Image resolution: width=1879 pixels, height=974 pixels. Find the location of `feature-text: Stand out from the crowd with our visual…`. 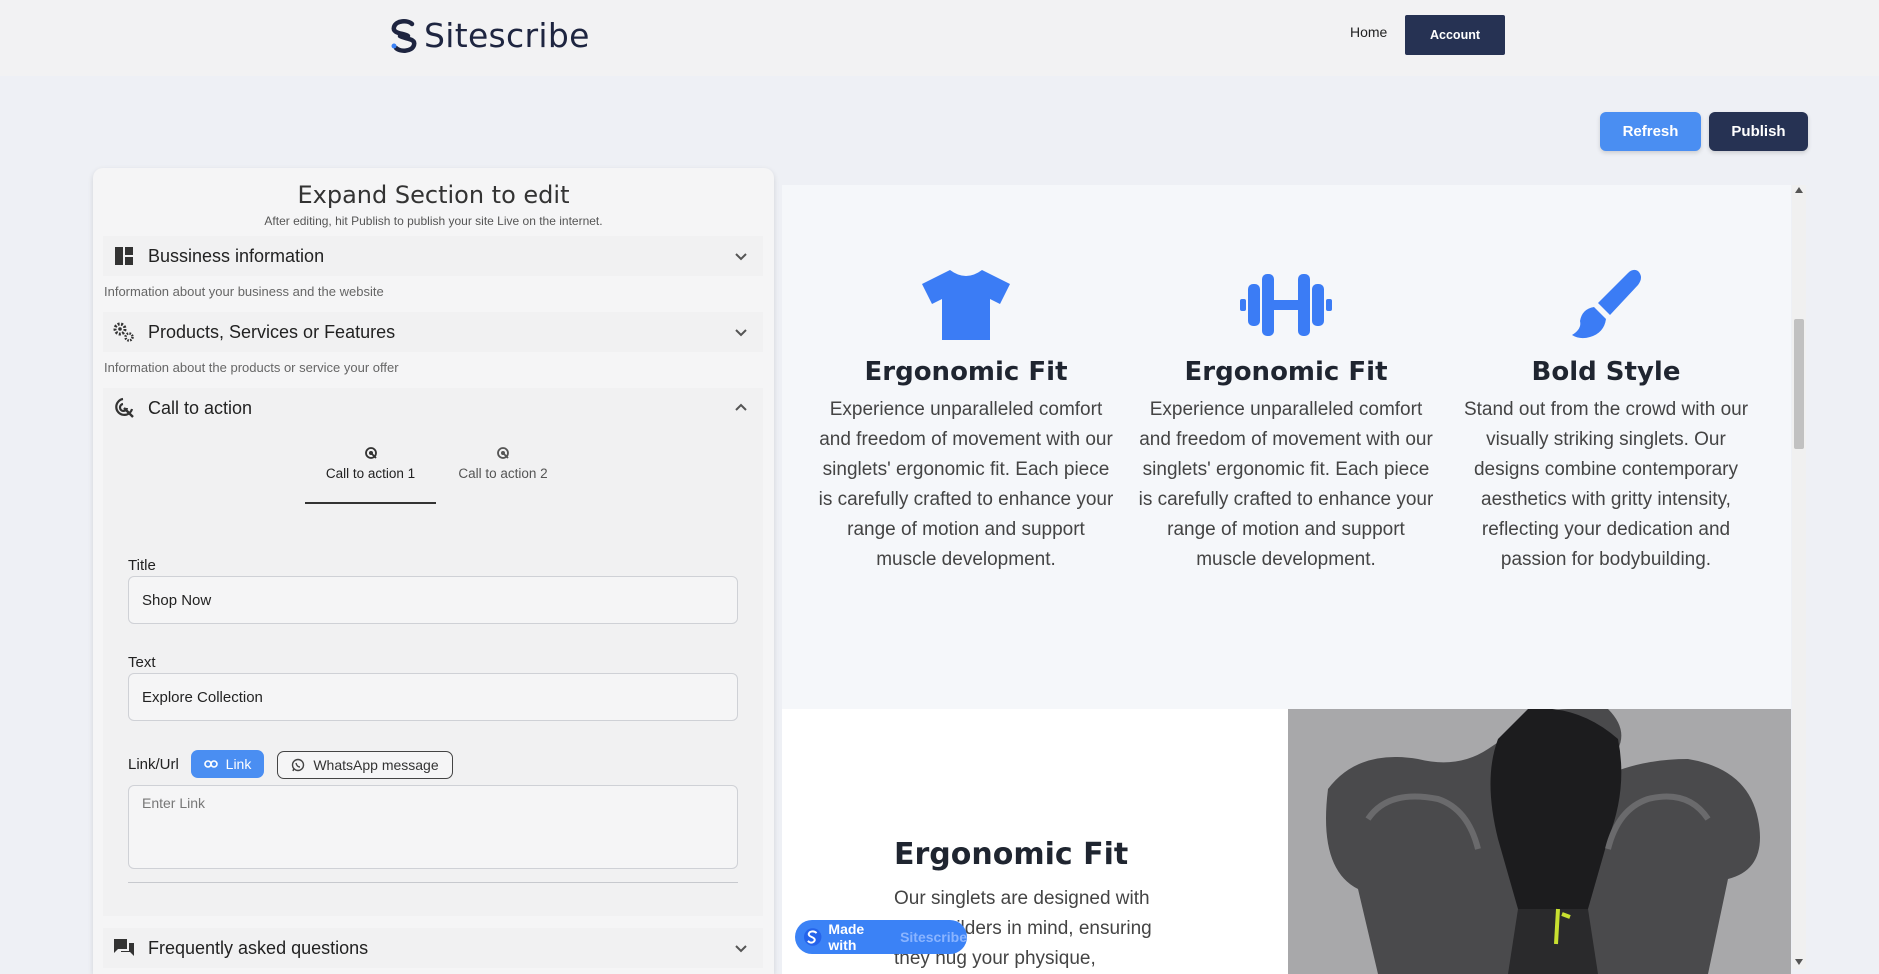

feature-text: Stand out from the crowd with our visual… is located at coordinates (1606, 484).